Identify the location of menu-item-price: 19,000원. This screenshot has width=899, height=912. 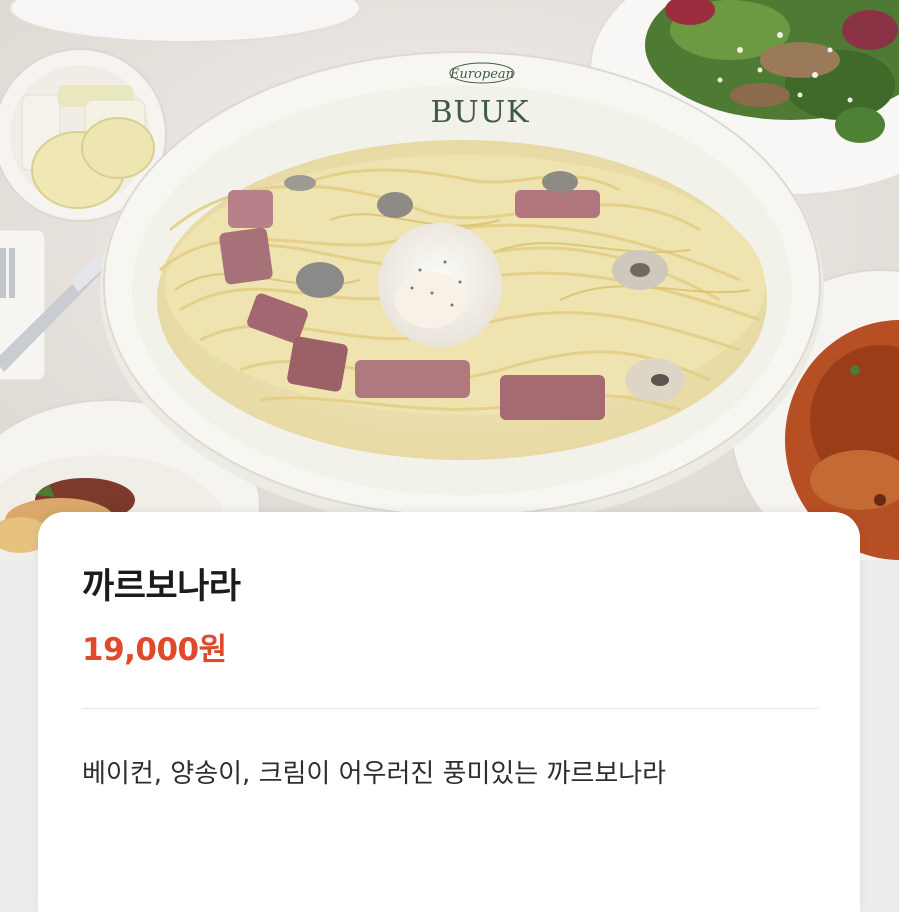
(154, 650).